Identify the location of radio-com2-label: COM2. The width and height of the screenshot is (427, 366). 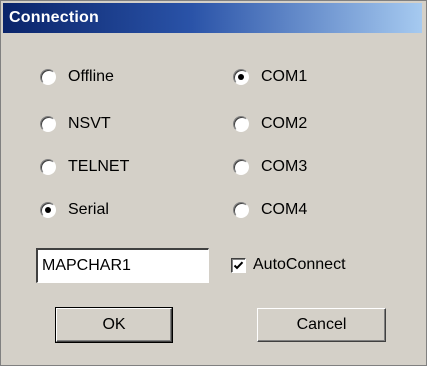
(284, 123).